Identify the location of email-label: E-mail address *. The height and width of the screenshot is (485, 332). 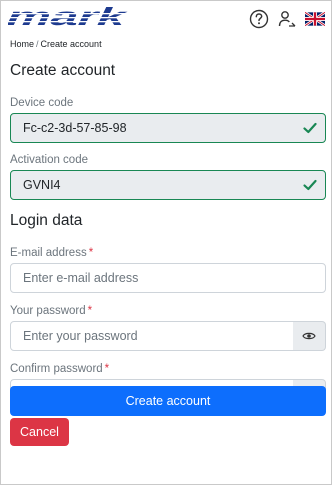
(51, 253).